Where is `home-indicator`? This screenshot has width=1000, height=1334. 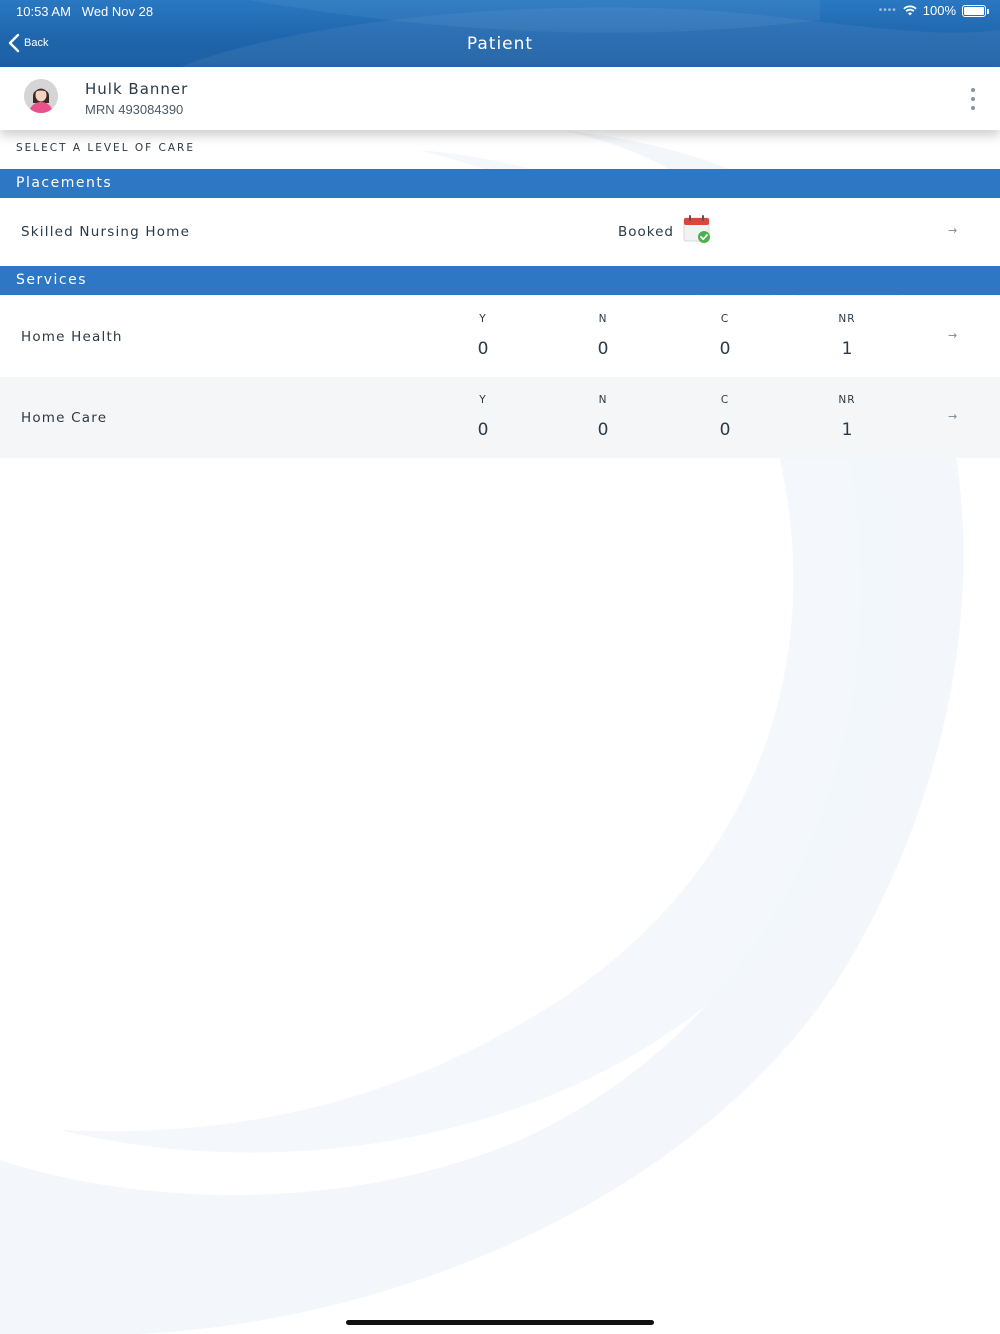
home-indicator is located at coordinates (500, 1322).